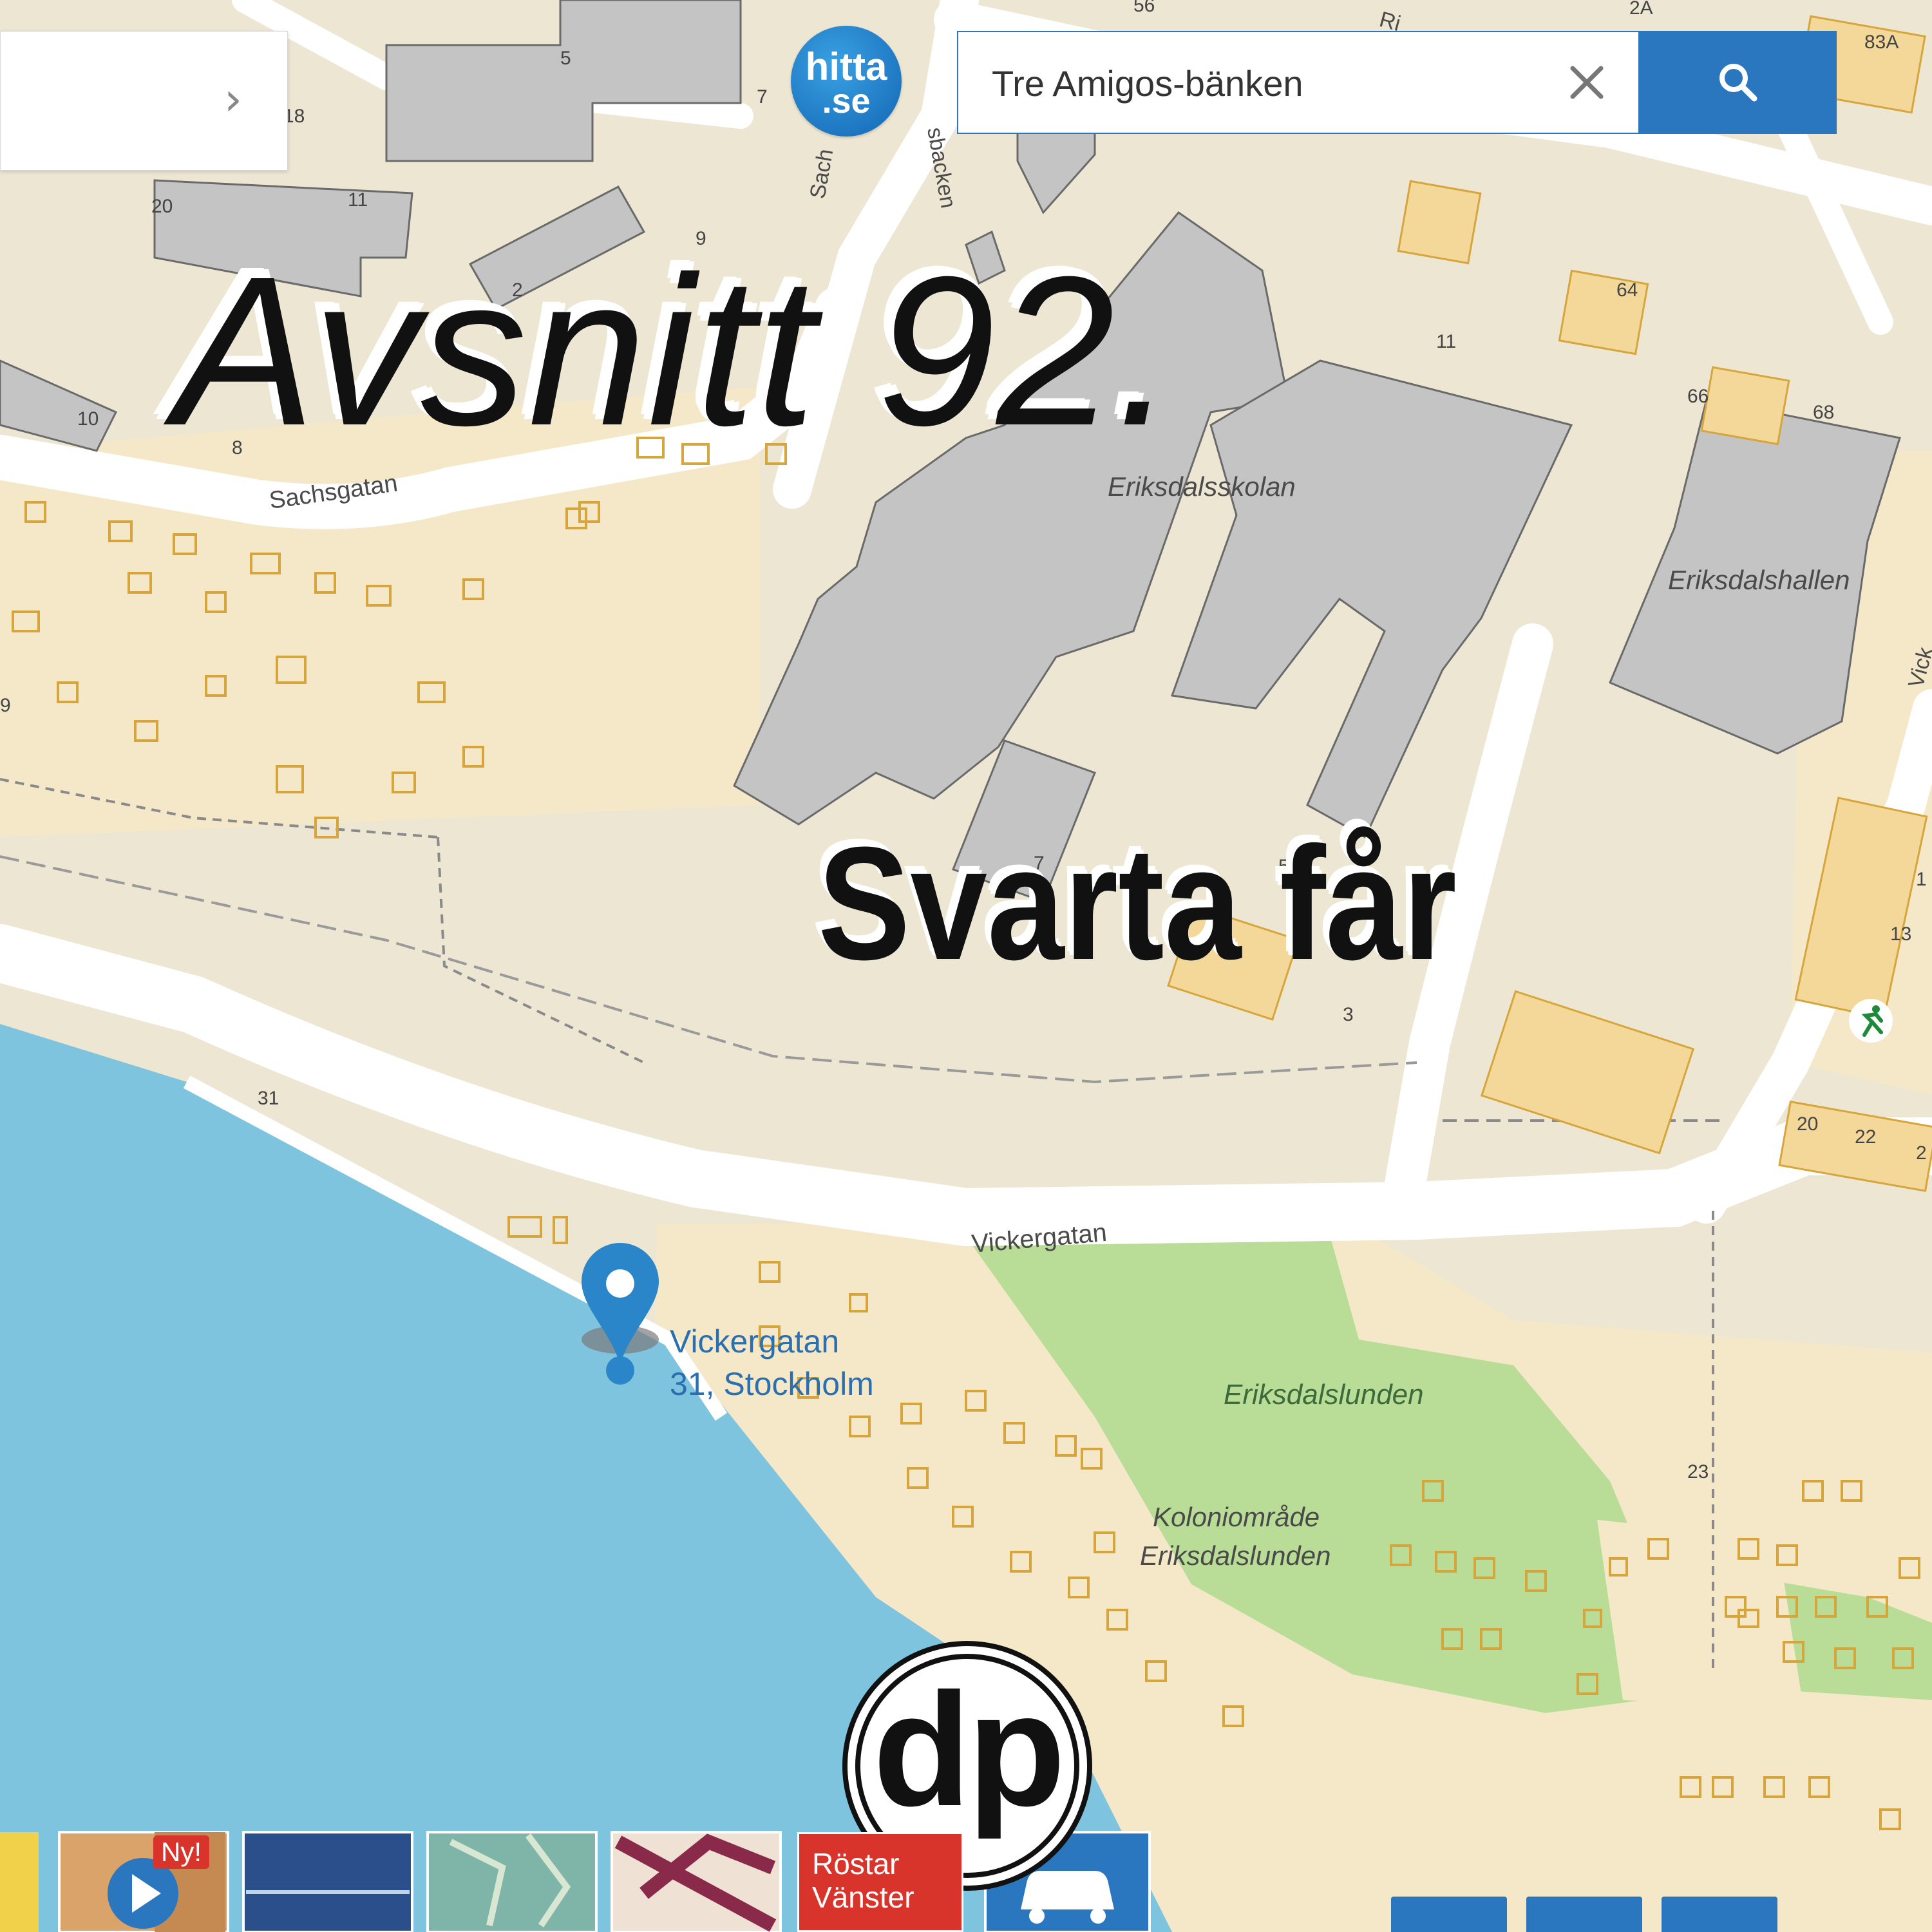  I want to click on house-number: 56, so click(1144, 8).